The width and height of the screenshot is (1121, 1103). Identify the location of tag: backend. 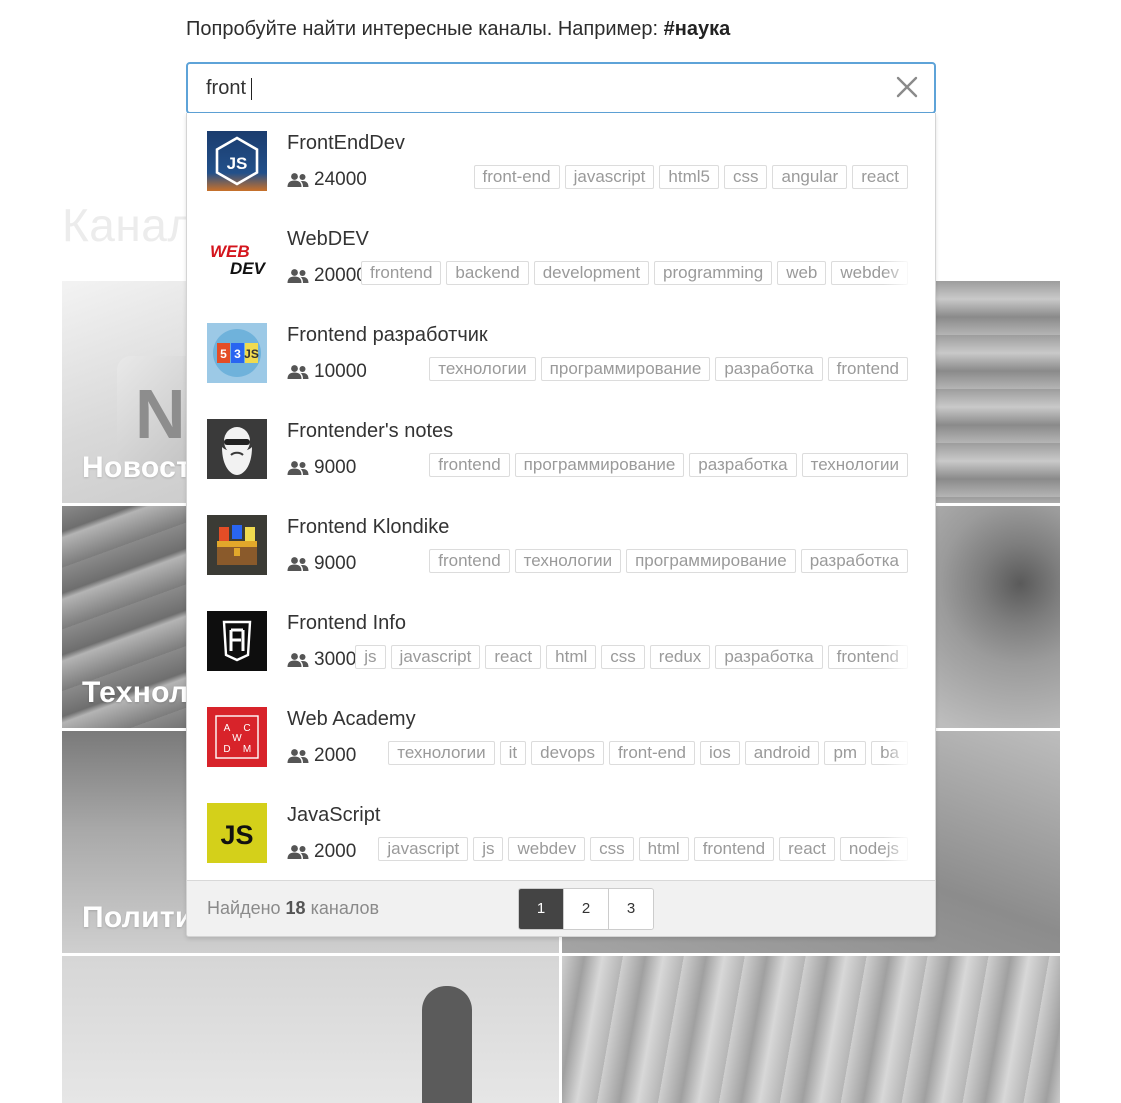
(487, 273).